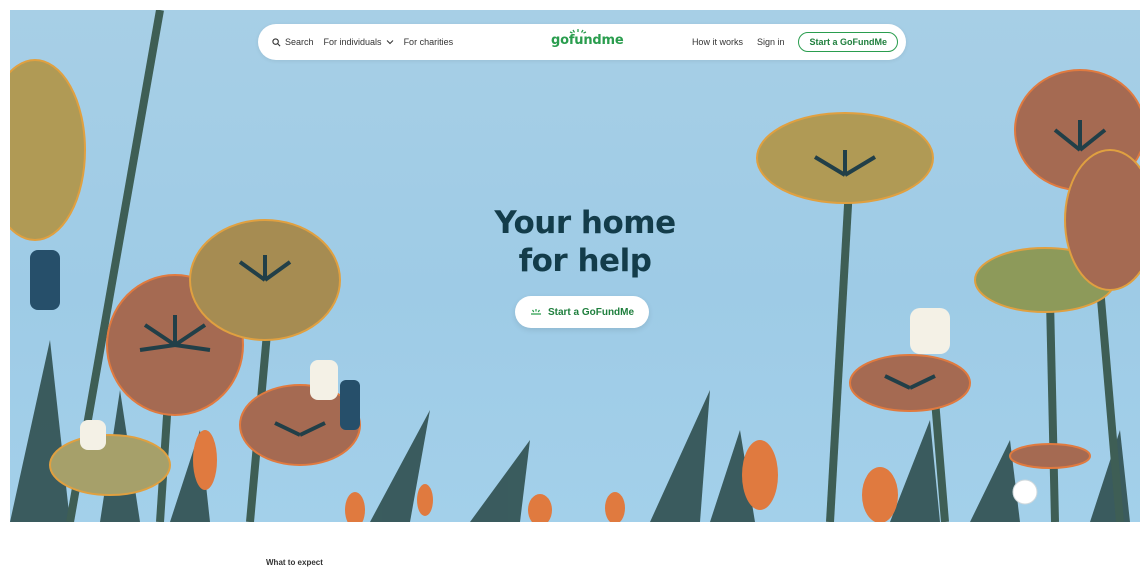 This screenshot has height=572, width=1142. I want to click on hero-start-gofundme-button: Start a GoFundMe, so click(582, 312).